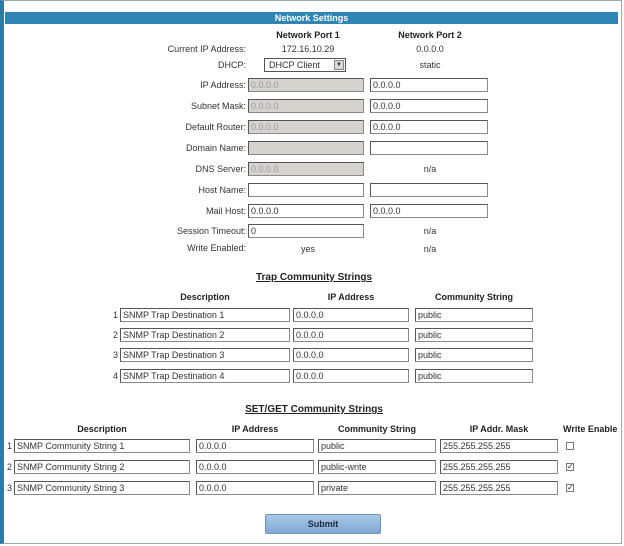 The height and width of the screenshot is (546, 624). Describe the element at coordinates (429, 85) in the screenshot. I see `ip-address-port2-input` at that location.